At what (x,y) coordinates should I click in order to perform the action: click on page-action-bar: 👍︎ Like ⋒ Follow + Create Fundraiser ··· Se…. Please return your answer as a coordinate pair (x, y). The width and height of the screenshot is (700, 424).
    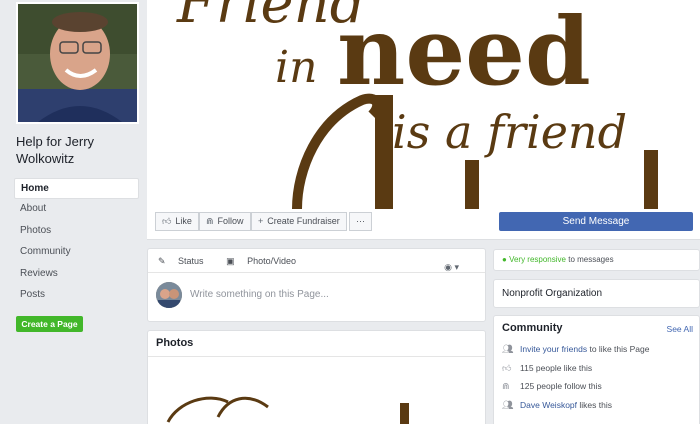
    Looking at the image, I should click on (423, 224).